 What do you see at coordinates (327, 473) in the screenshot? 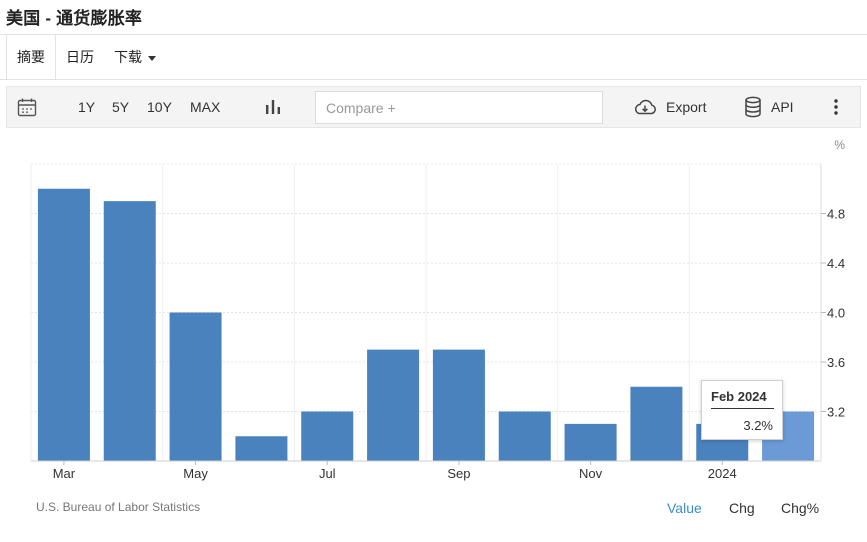
I see `x-tick-label: Jul` at bounding box center [327, 473].